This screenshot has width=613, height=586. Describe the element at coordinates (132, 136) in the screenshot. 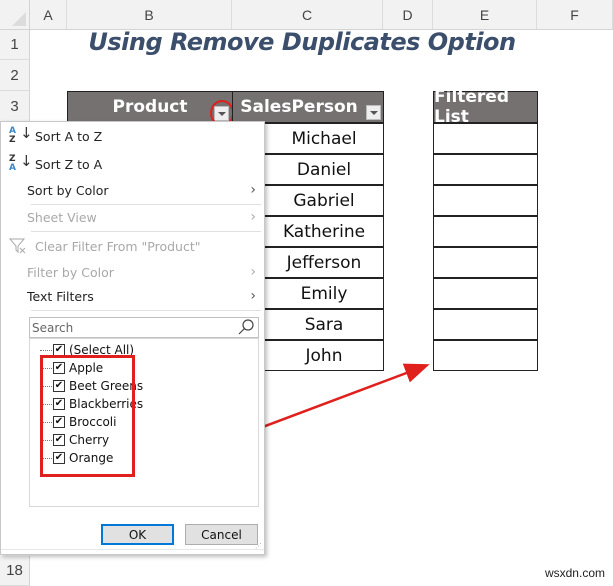

I see `menu-sort-a-to-z: A Z ↓ Sort A to Z` at that location.